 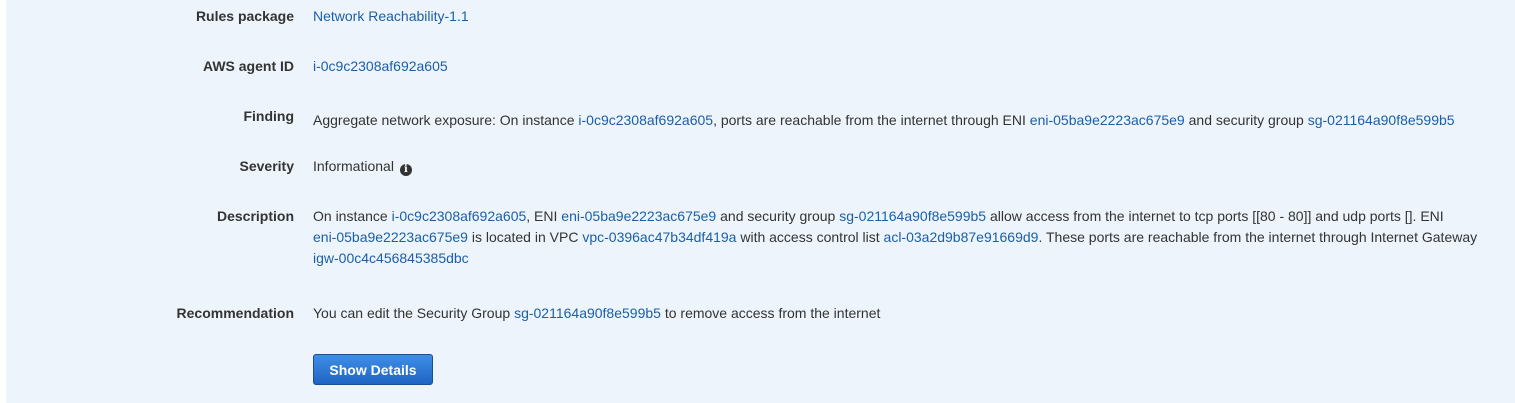 What do you see at coordinates (391, 16) in the screenshot?
I see `rules-package-link: Network Reachability-1.1` at bounding box center [391, 16].